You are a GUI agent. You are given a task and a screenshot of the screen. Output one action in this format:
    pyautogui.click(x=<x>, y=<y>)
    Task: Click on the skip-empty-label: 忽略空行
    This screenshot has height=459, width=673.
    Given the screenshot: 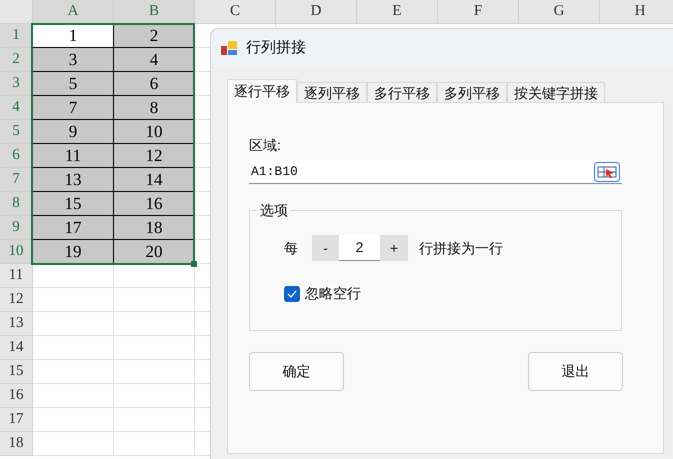 What is the action you would take?
    pyautogui.click(x=333, y=293)
    